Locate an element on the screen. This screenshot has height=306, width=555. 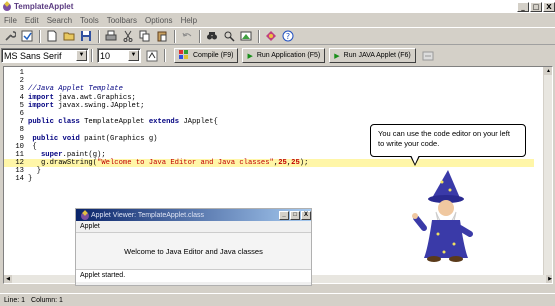
line-number: 7 is located at coordinates (21, 122).